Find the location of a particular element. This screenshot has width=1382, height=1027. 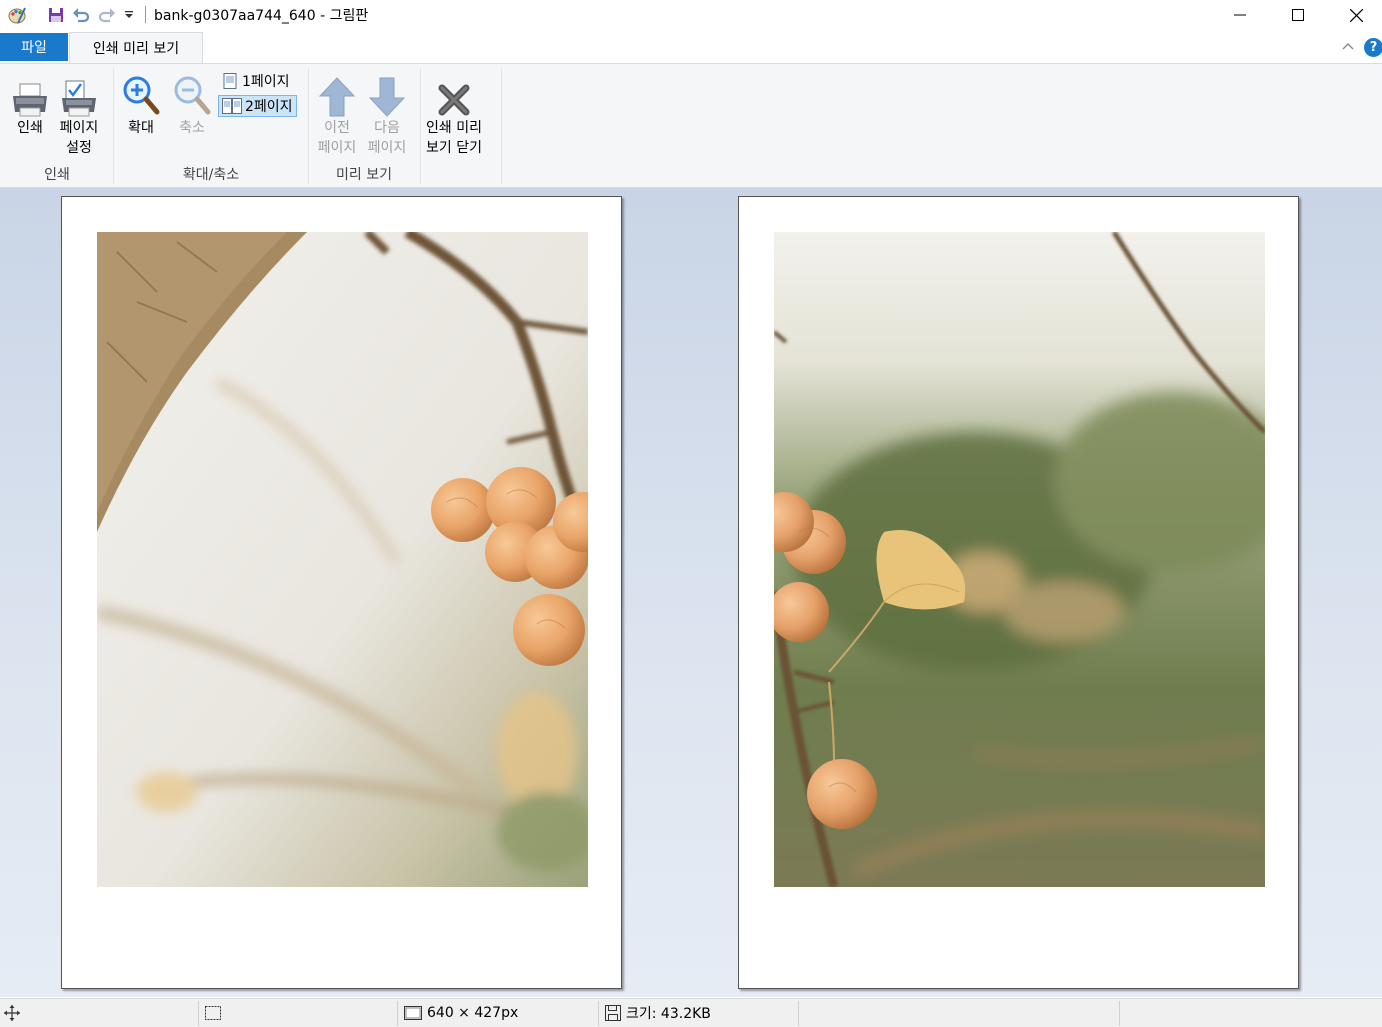

zoom-in-button: 확대 is located at coordinates (141, 103).